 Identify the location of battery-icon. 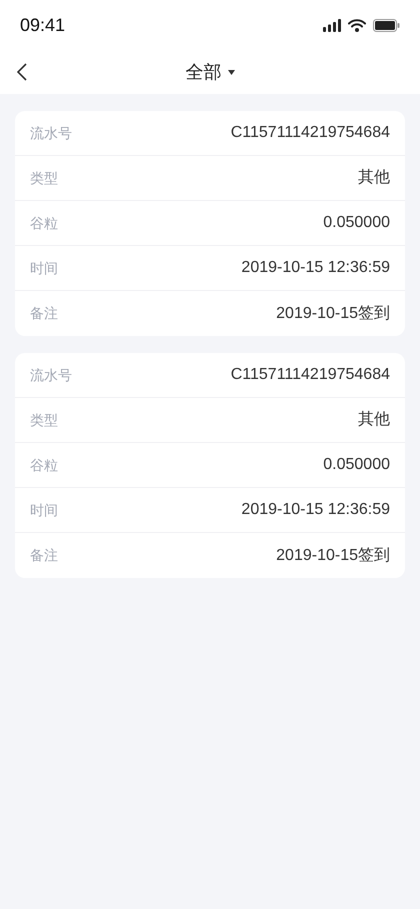
(386, 25).